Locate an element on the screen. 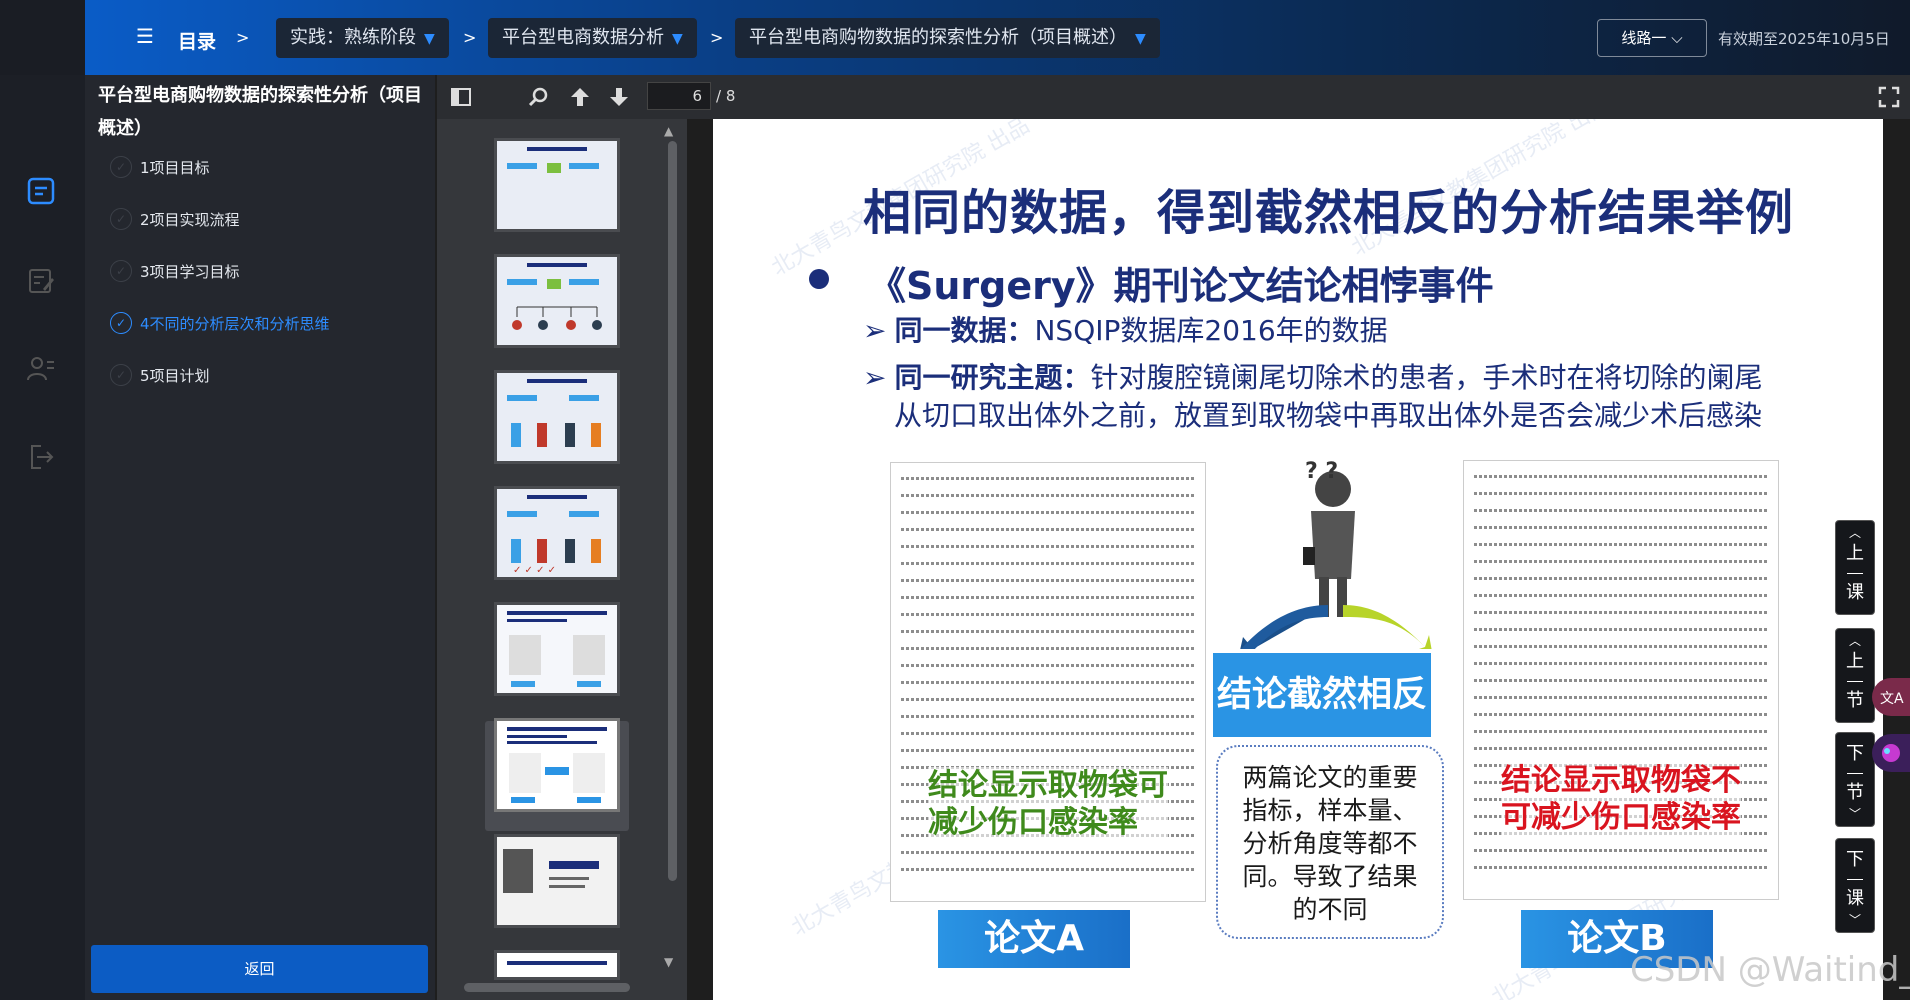  brain-icon is located at coordinates (1891, 753).